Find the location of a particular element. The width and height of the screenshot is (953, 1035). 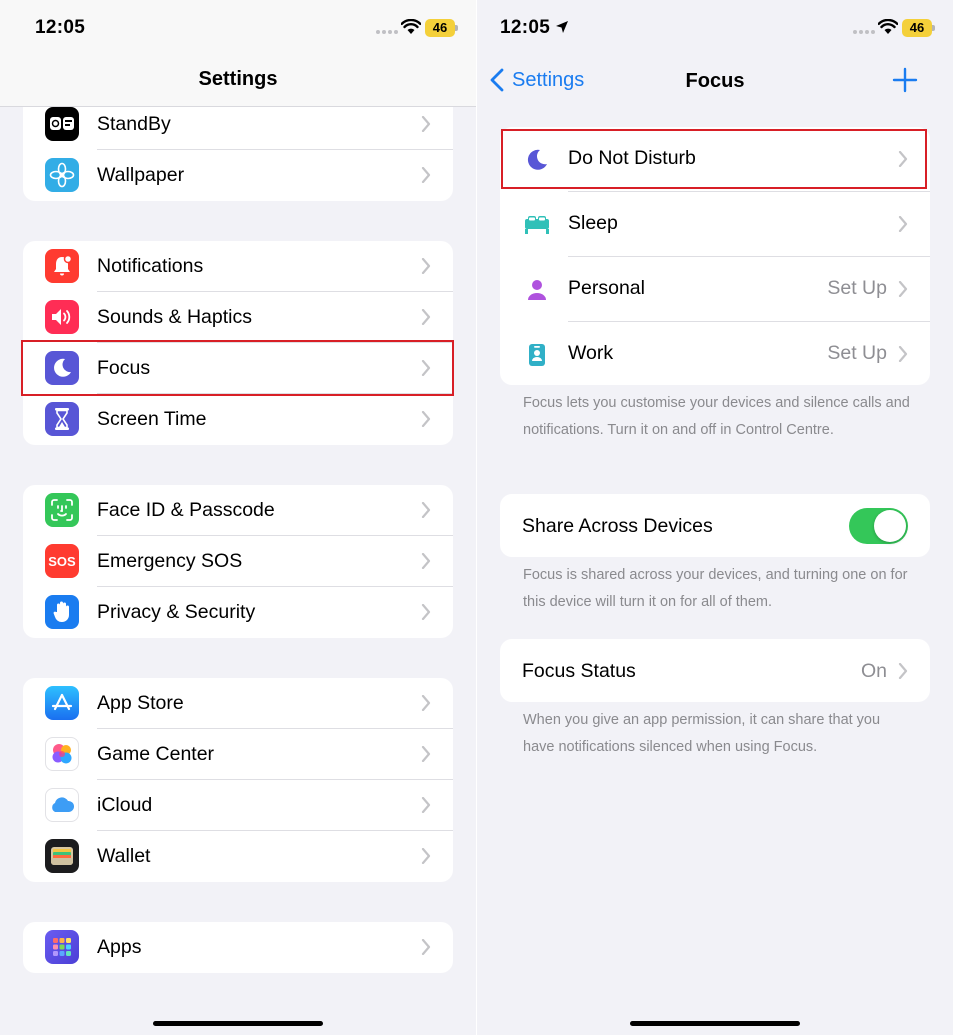

settings-item-focus: Focus is located at coordinates (238, 368).